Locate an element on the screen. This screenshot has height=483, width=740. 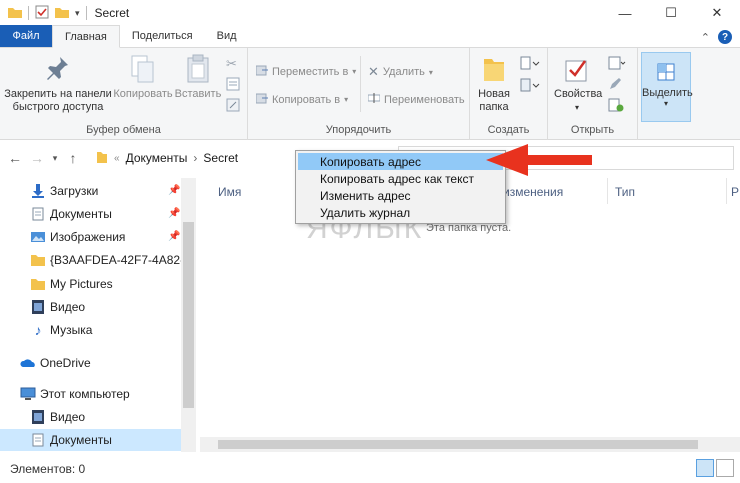
move-to-button: Переместить в ▾ is located at coordinates (306, 71).